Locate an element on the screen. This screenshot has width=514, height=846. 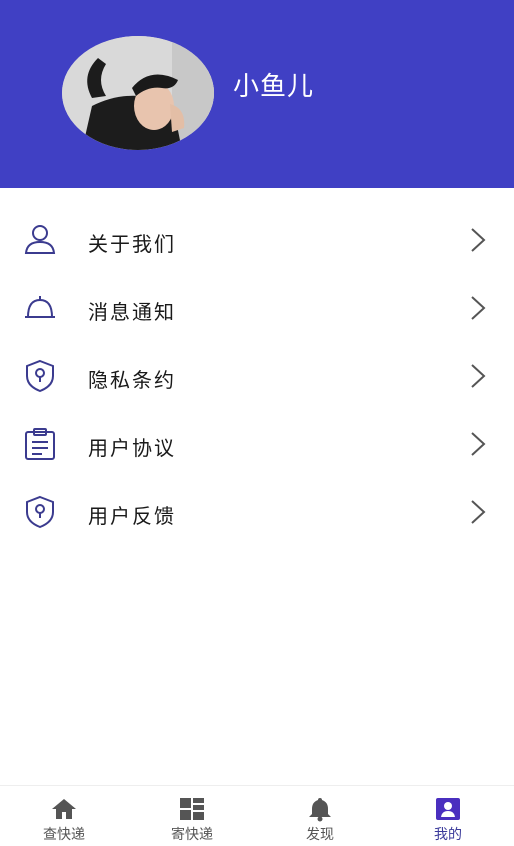
menu-item-notifications: 消息通知 is located at coordinates (257, 308).